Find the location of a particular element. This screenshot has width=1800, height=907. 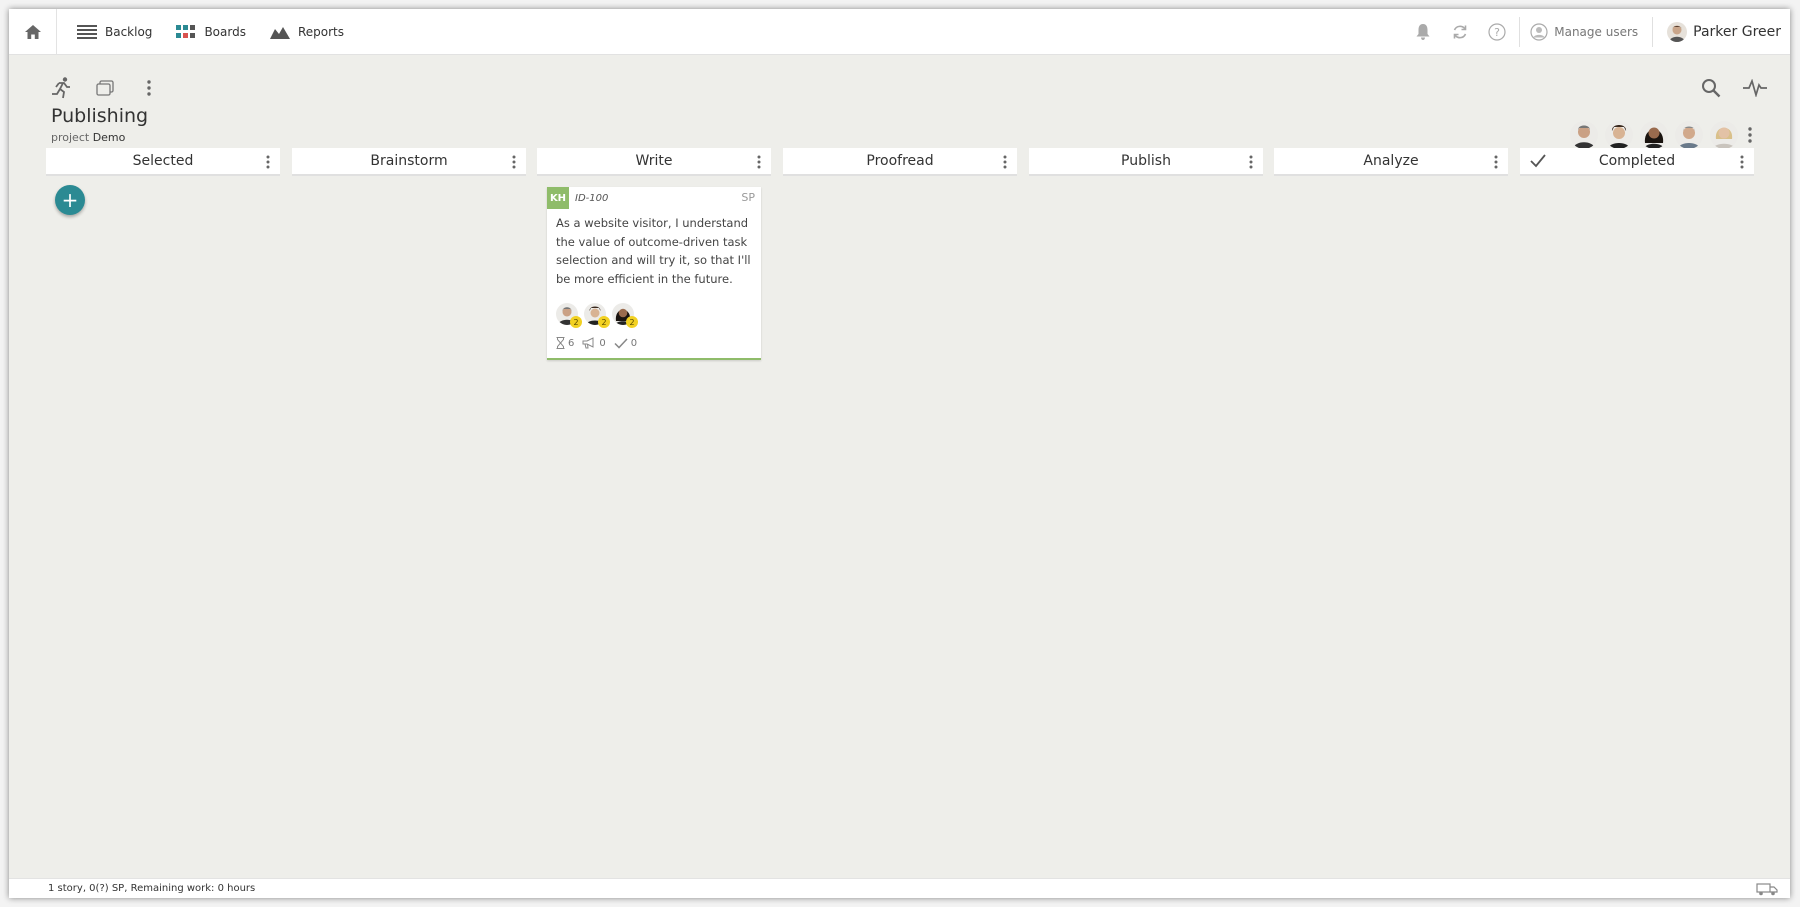

sprint-button is located at coordinates (61, 88).